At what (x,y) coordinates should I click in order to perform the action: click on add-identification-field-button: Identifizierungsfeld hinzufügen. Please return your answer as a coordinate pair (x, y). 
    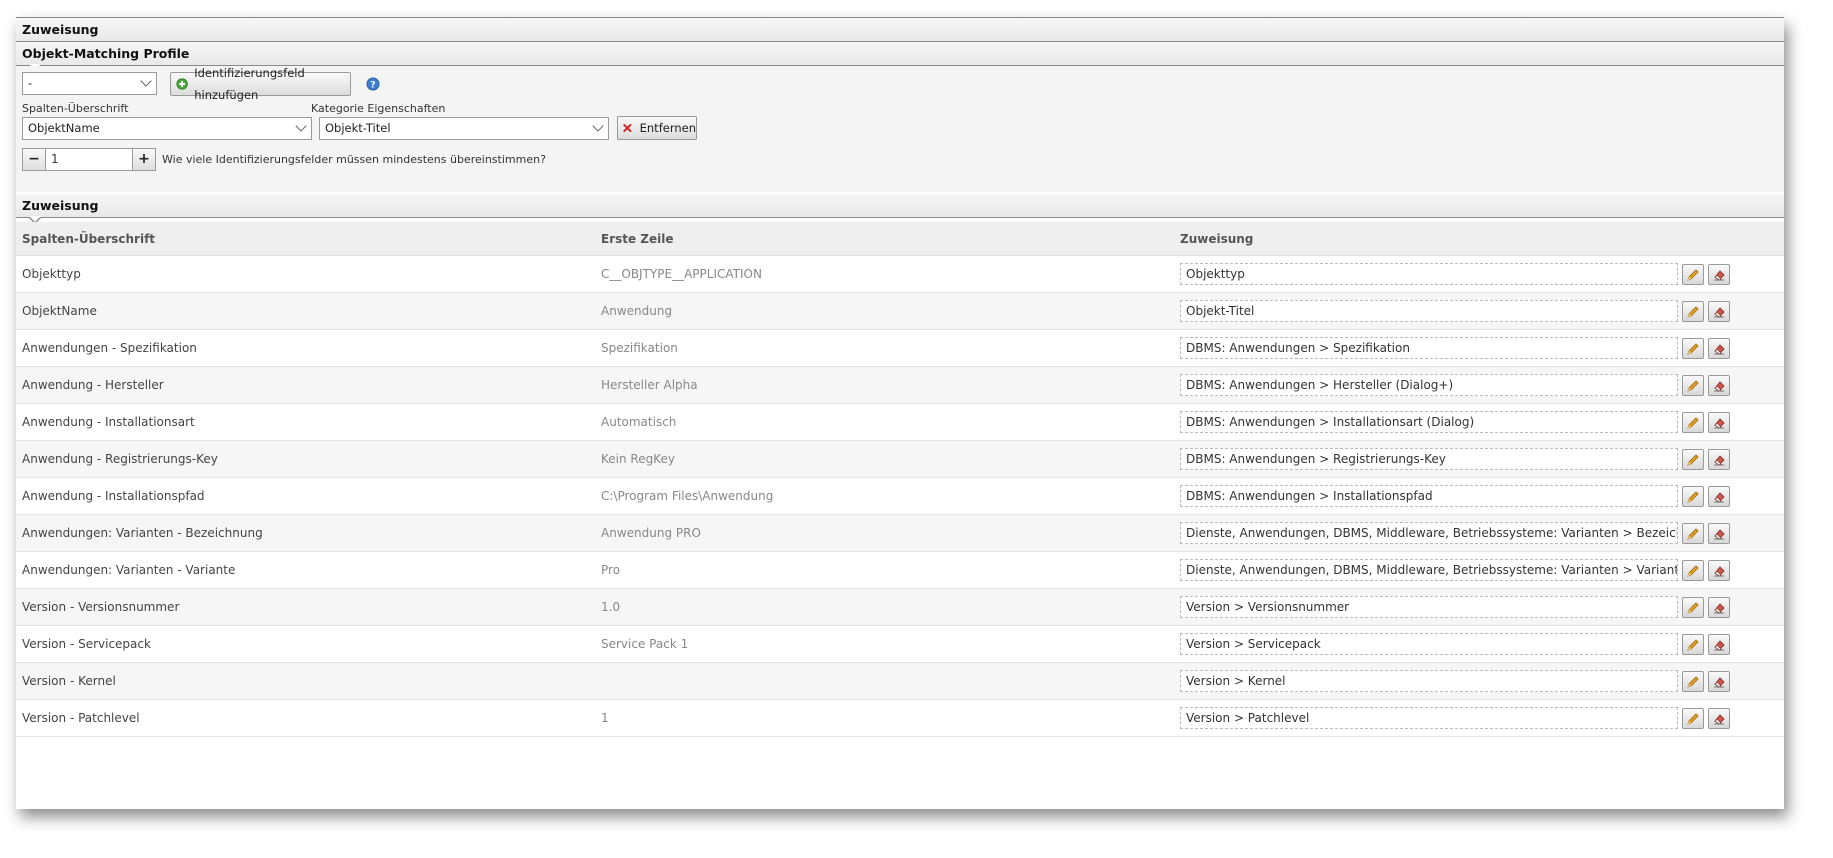
    Looking at the image, I should click on (260, 84).